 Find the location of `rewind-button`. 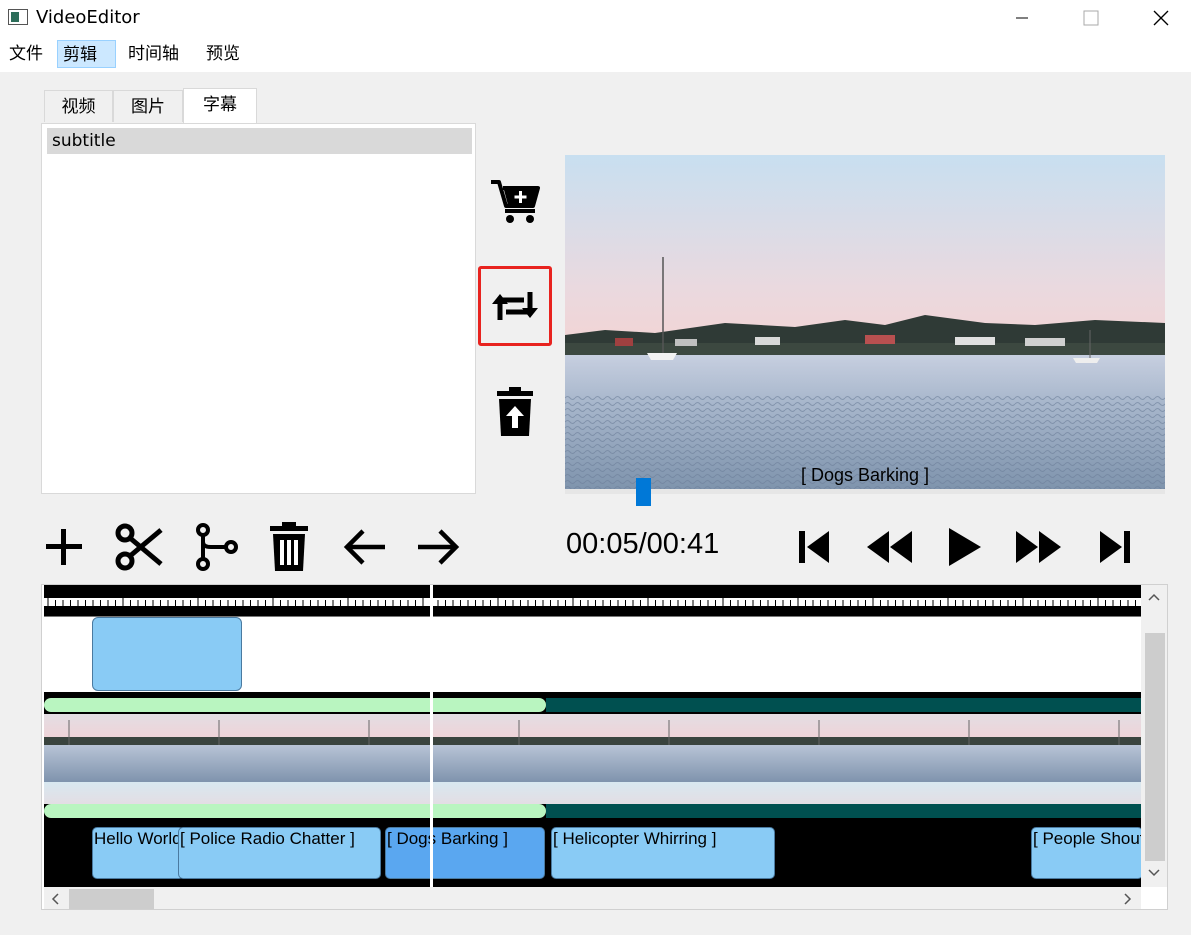

rewind-button is located at coordinates (889, 547).